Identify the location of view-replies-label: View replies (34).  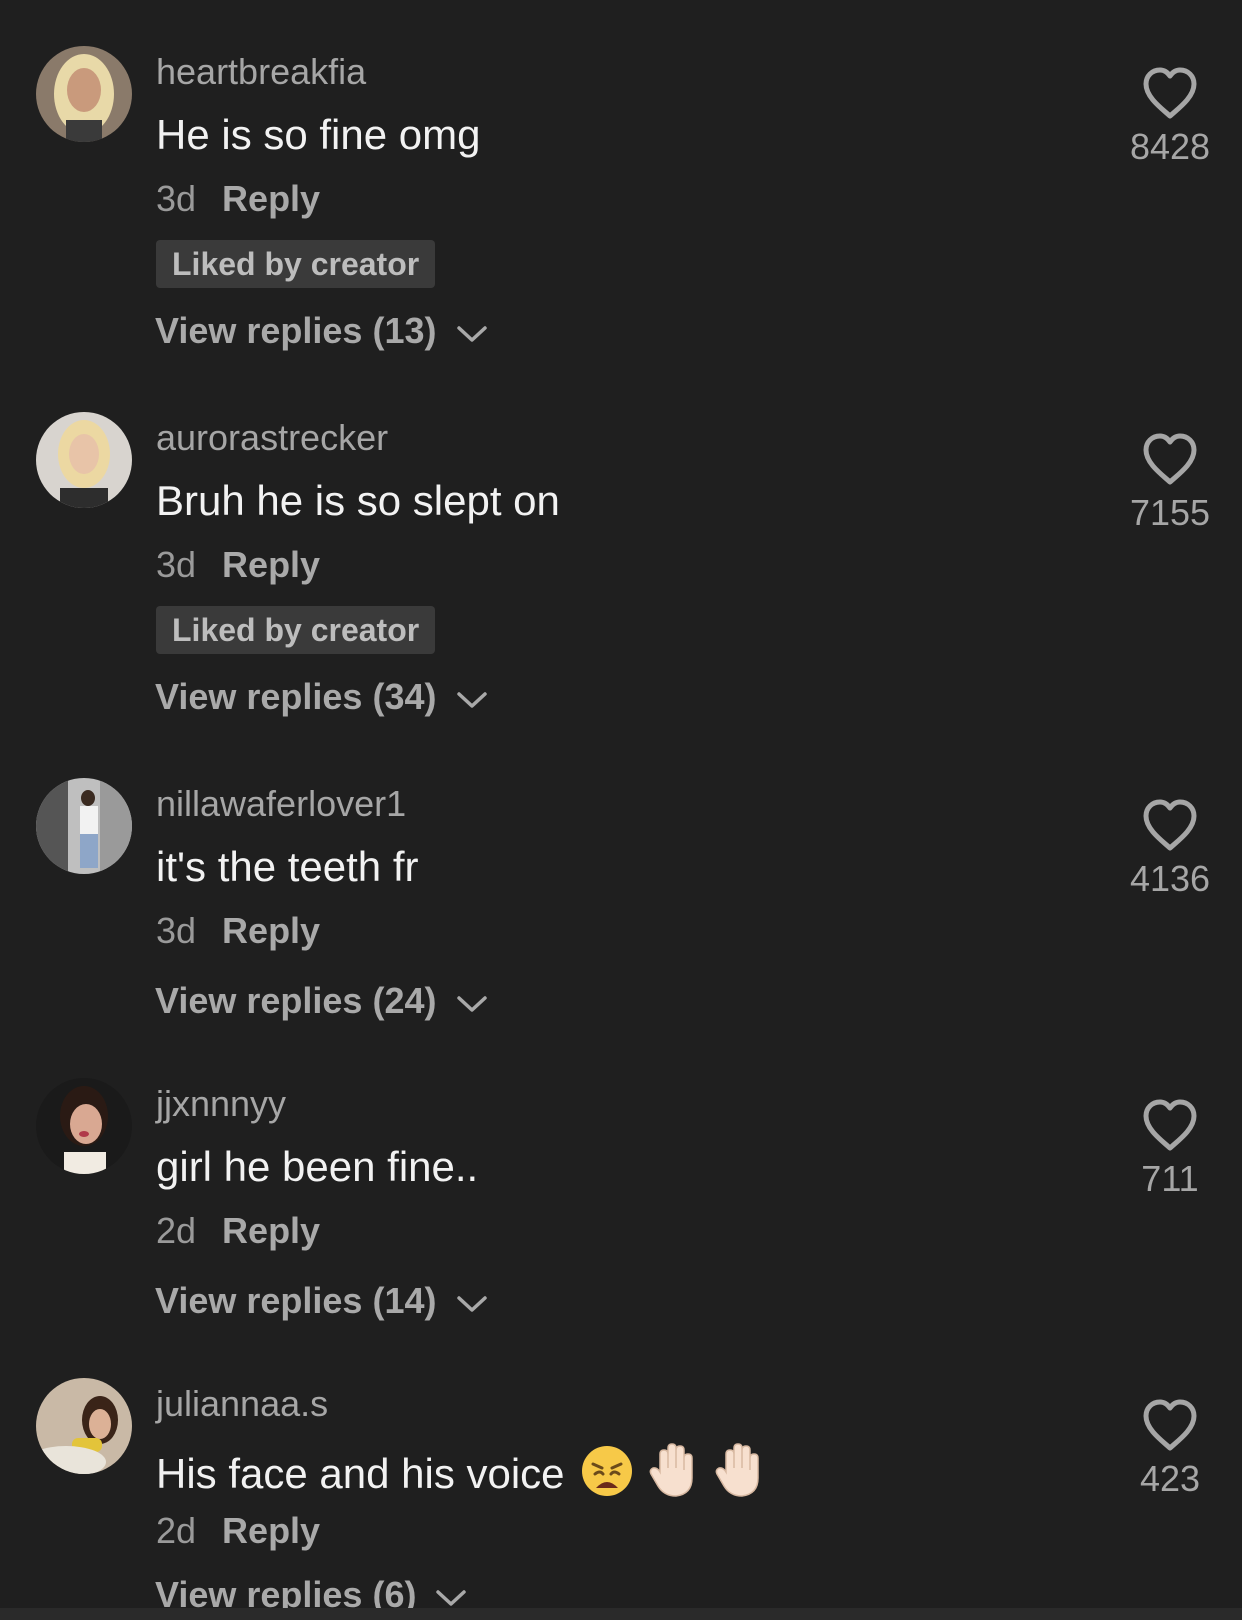
(296, 696).